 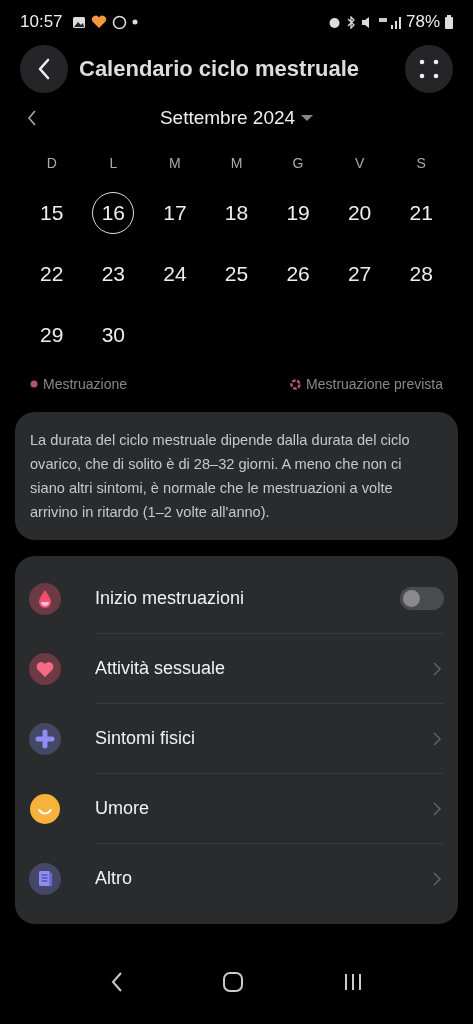 What do you see at coordinates (174, 273) in the screenshot?
I see `calendar-day: 24` at bounding box center [174, 273].